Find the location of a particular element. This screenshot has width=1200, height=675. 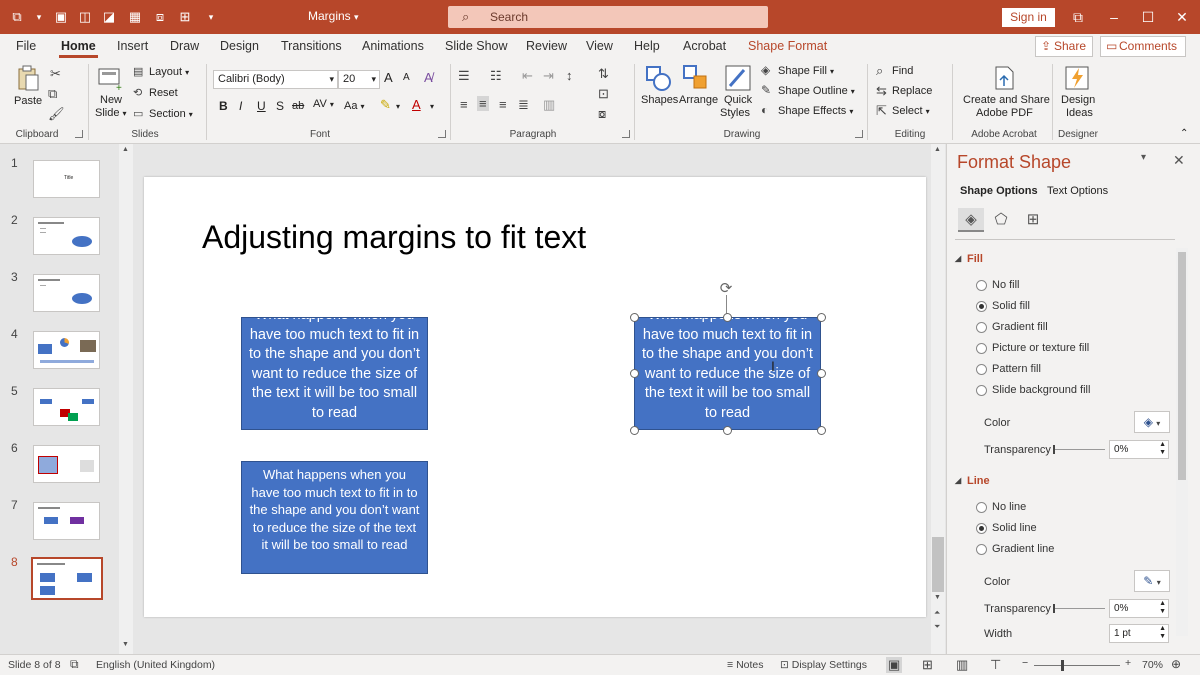

tab-file: File is located at coordinates (26, 46).